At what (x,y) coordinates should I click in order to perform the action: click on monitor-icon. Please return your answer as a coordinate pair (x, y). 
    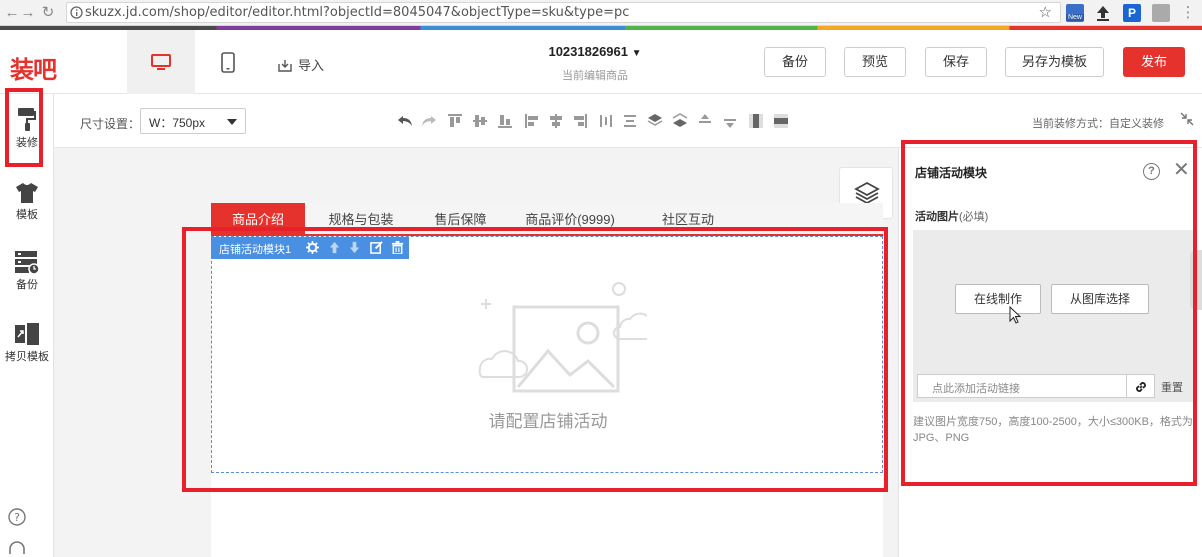
    Looking at the image, I should click on (161, 62).